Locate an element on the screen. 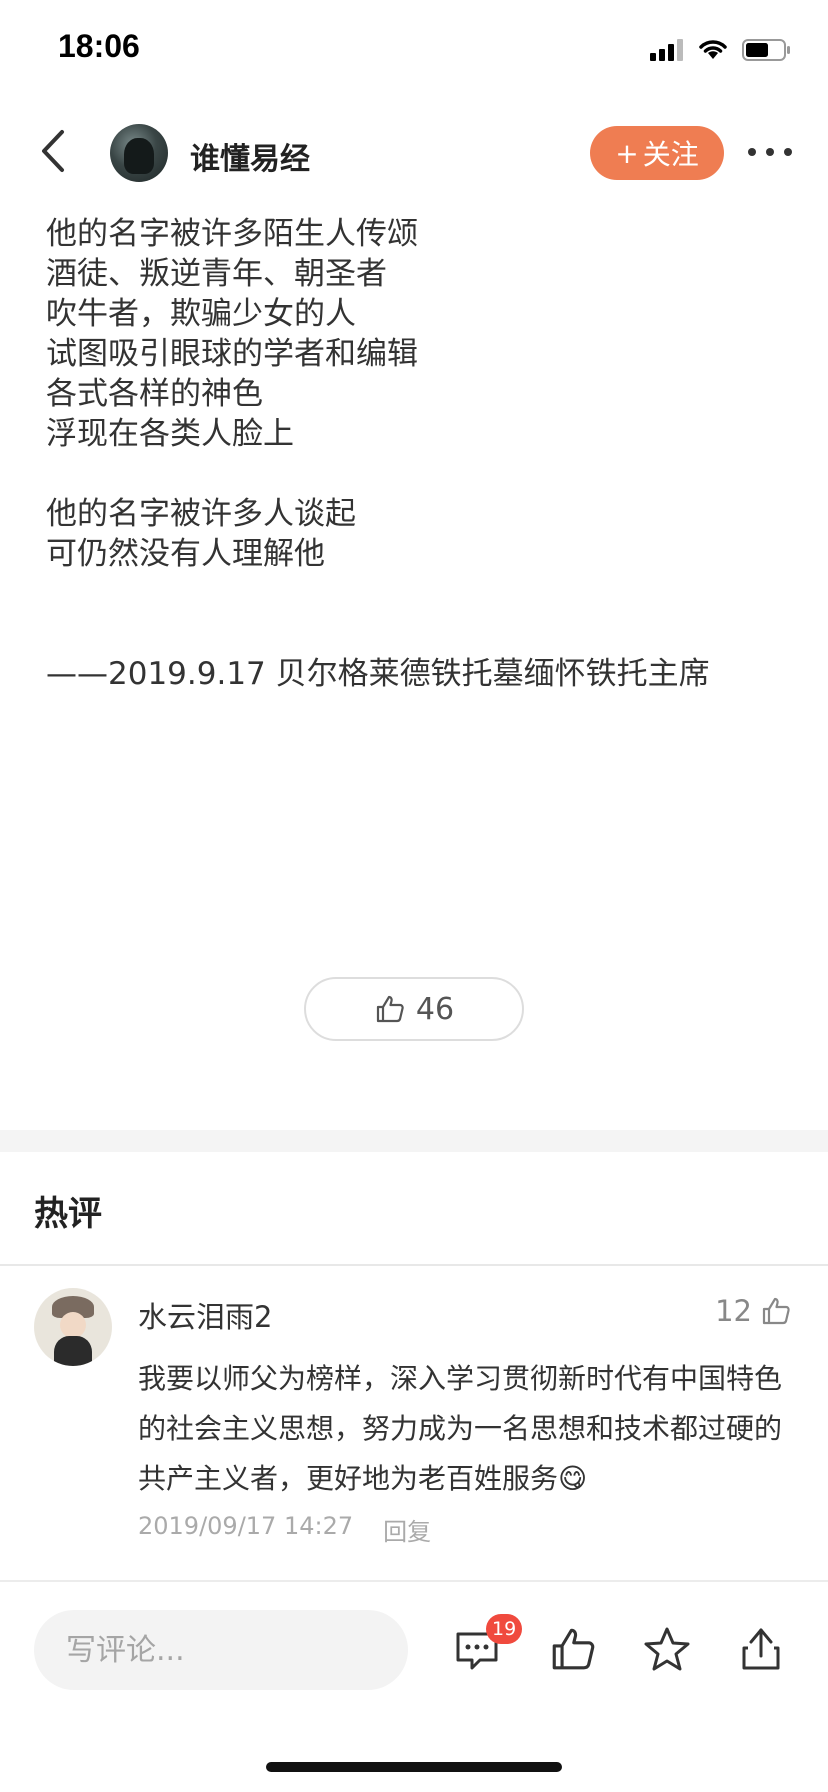  more-button is located at coordinates (771, 152).